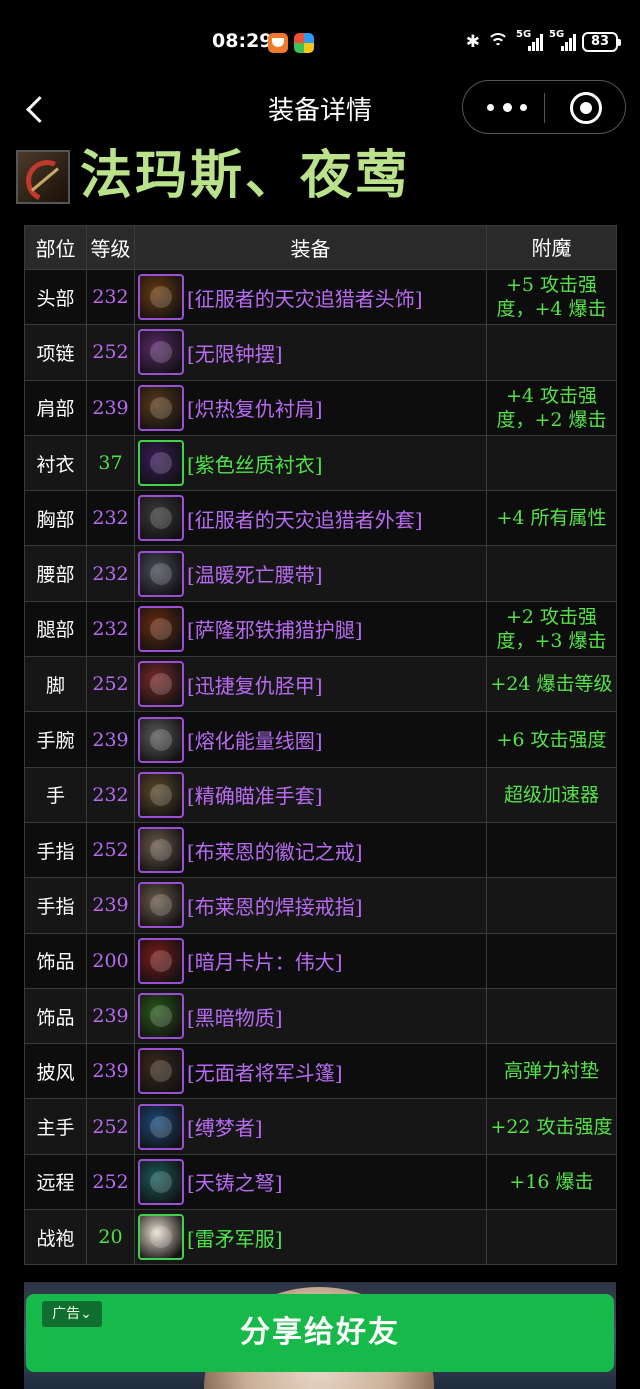 The height and width of the screenshot is (1389, 640). I want to click on item-cell: [温暖死亡腰带], so click(310, 573).